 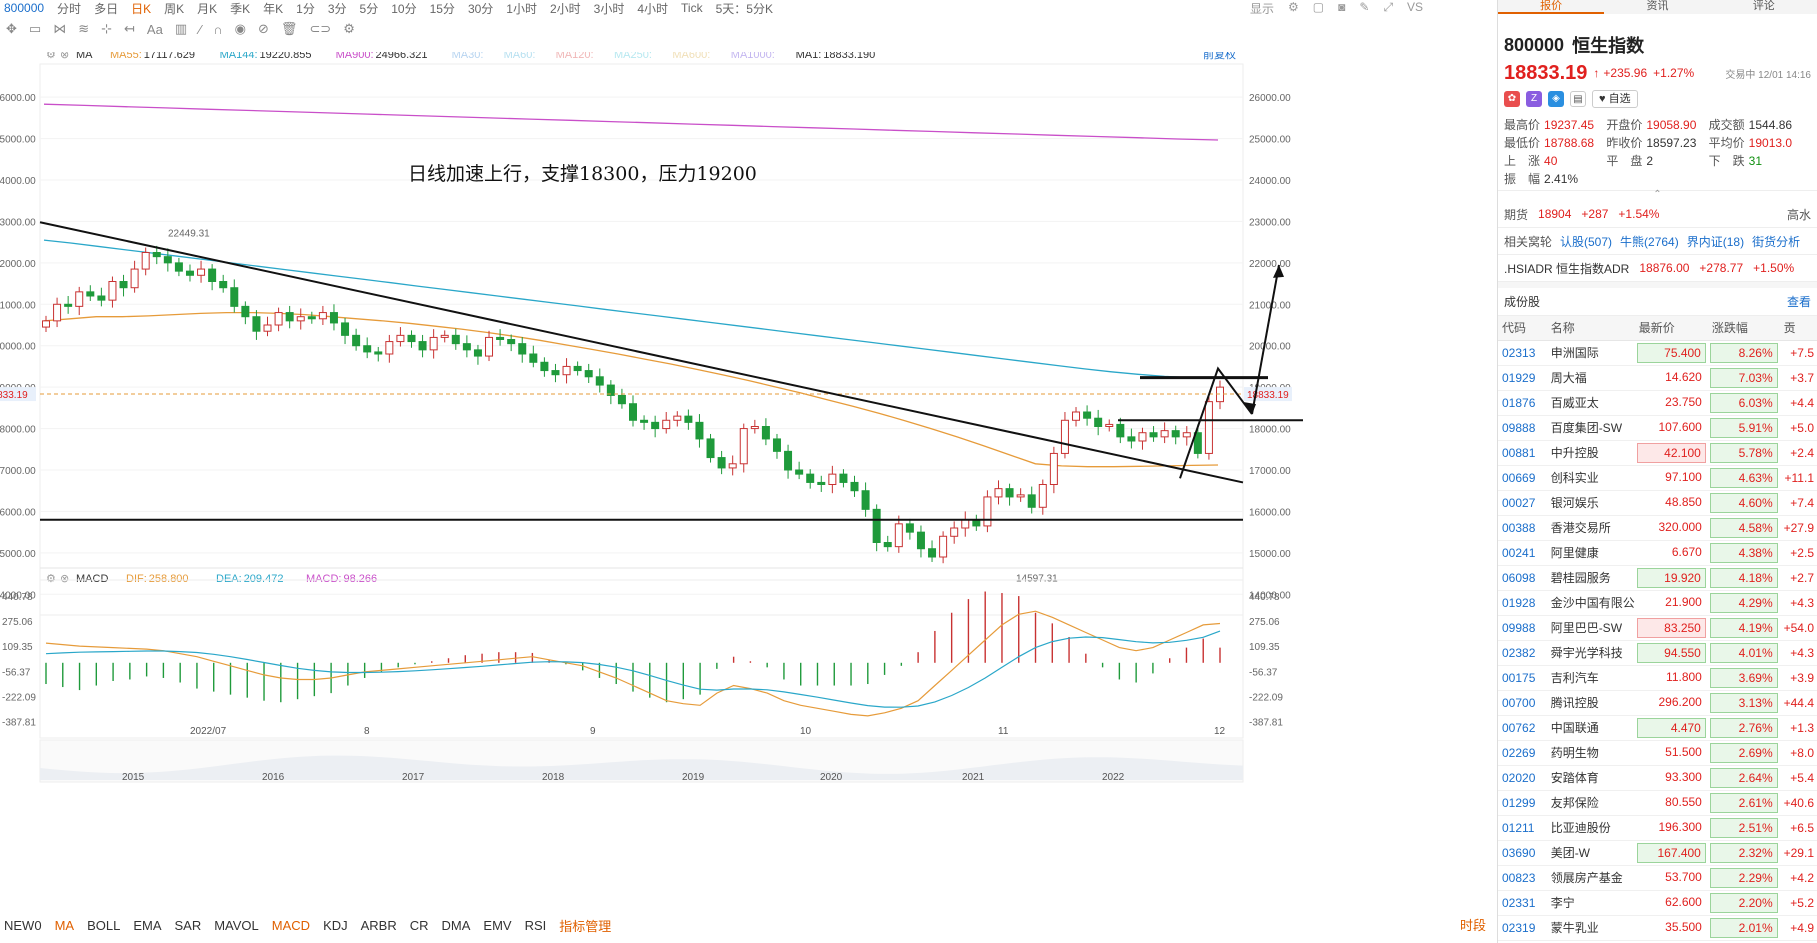 What do you see at coordinates (71, 8) in the screenshot?
I see `period-tab: 分时` at bounding box center [71, 8].